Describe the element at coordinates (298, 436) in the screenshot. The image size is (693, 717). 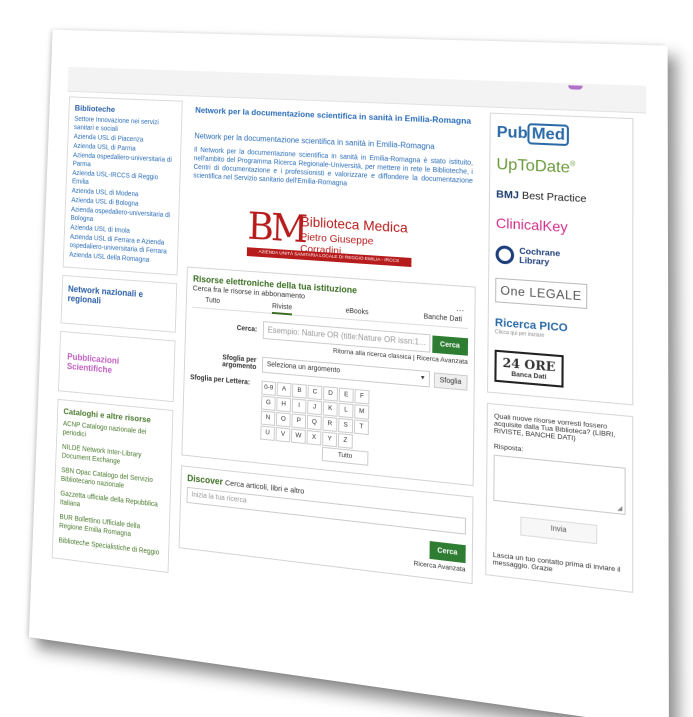
I see `letter-button: W` at that location.